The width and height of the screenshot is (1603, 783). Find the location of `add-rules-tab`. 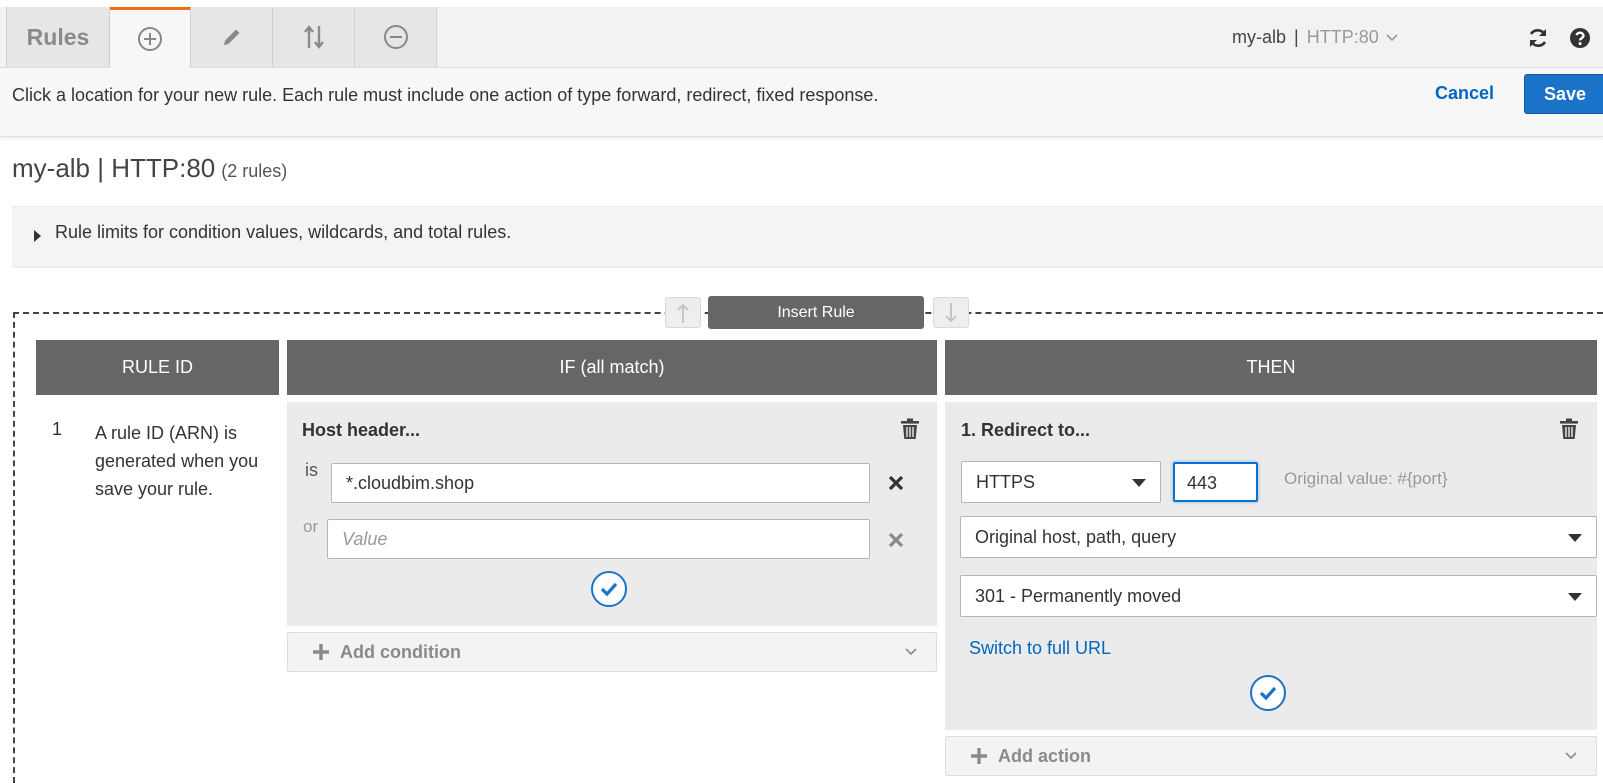

add-rules-tab is located at coordinates (150, 37).